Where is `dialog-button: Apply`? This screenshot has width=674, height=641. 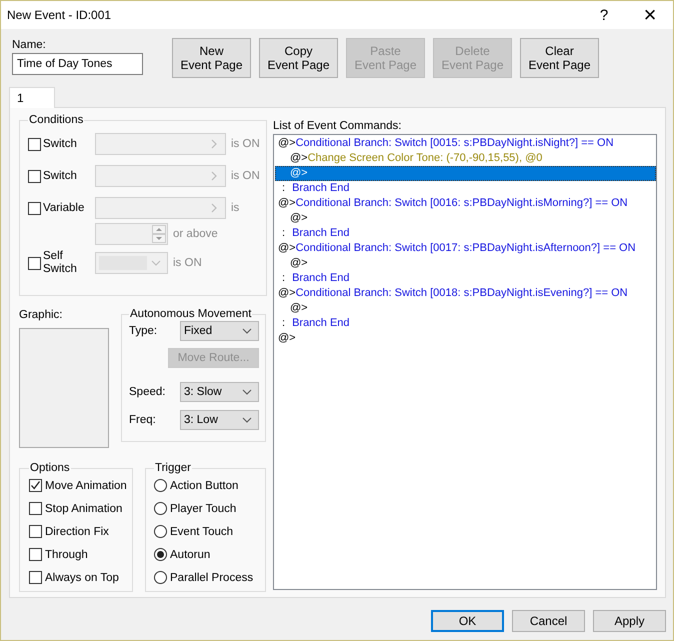
dialog-button: Apply is located at coordinates (629, 621).